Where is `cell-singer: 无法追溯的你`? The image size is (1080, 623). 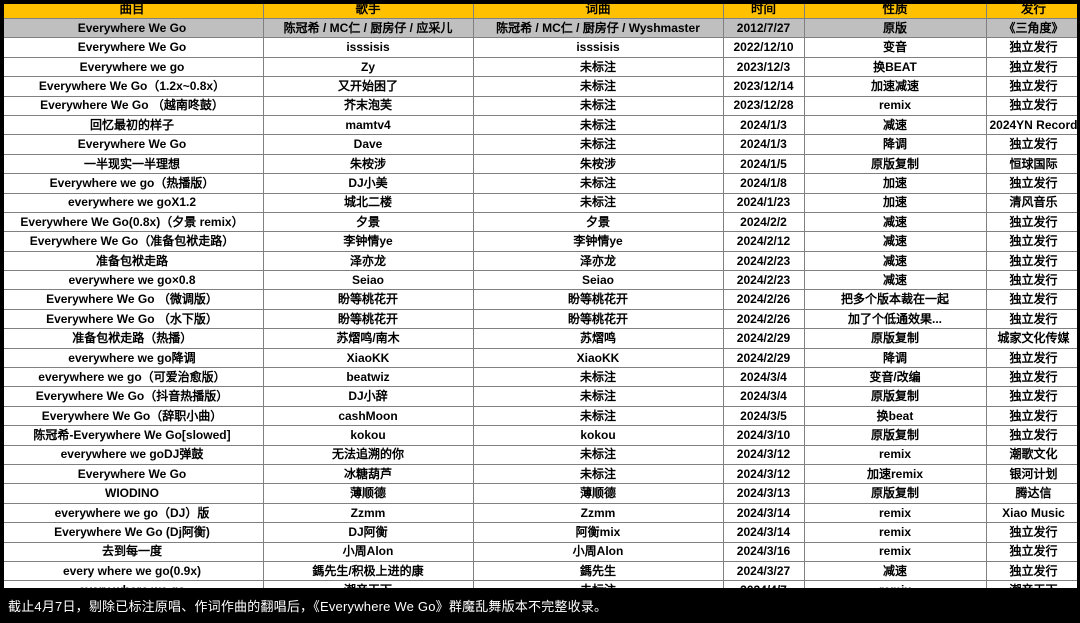 cell-singer: 无法追溯的你 is located at coordinates (368, 454).